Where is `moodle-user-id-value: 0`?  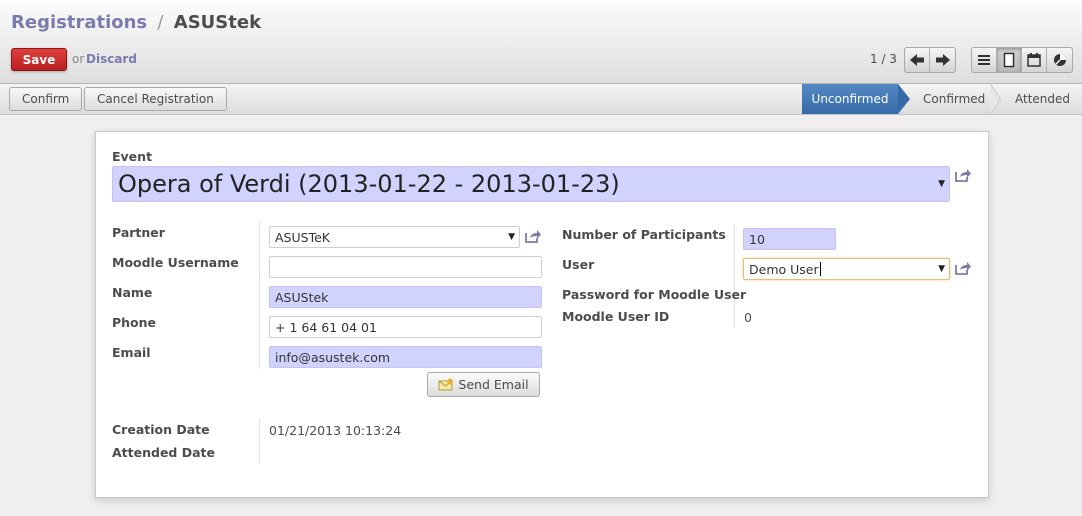
moodle-user-id-value: 0 is located at coordinates (748, 317).